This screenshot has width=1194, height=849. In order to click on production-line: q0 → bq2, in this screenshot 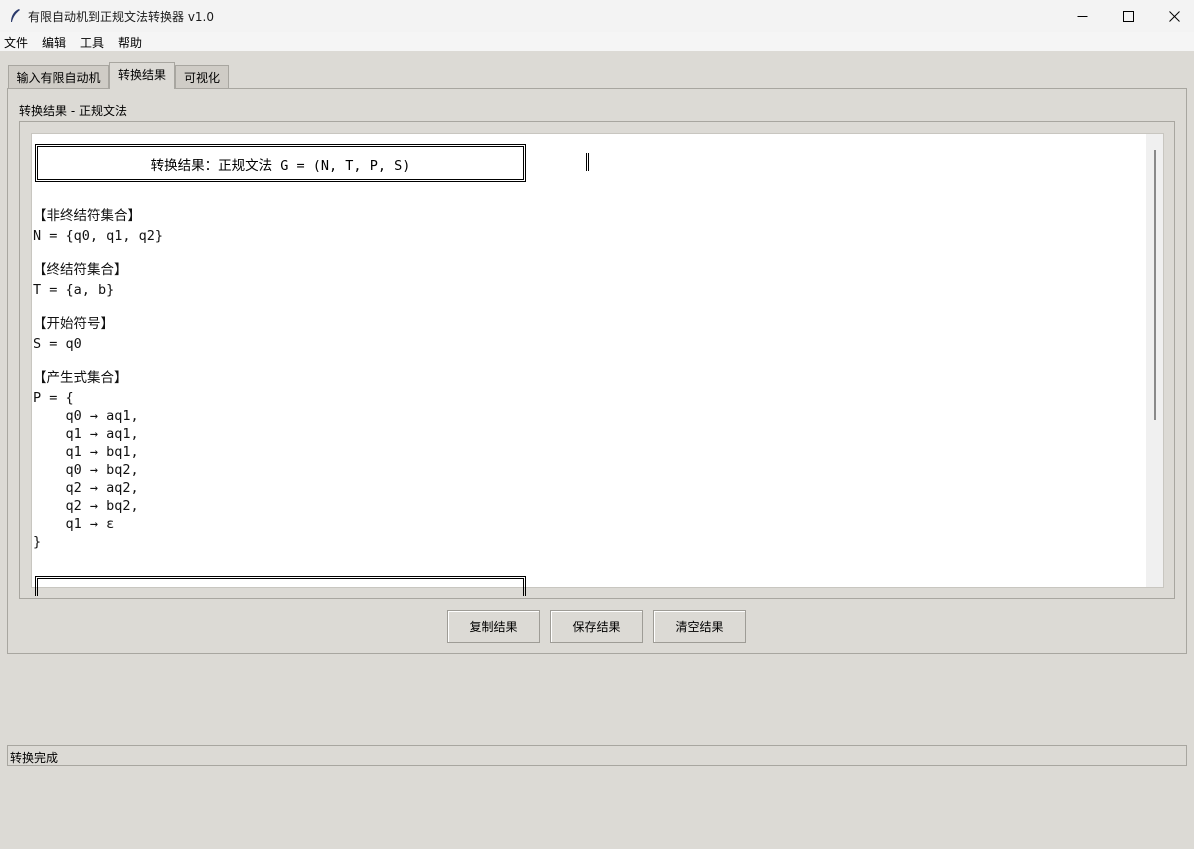, I will do `click(86, 470)`.